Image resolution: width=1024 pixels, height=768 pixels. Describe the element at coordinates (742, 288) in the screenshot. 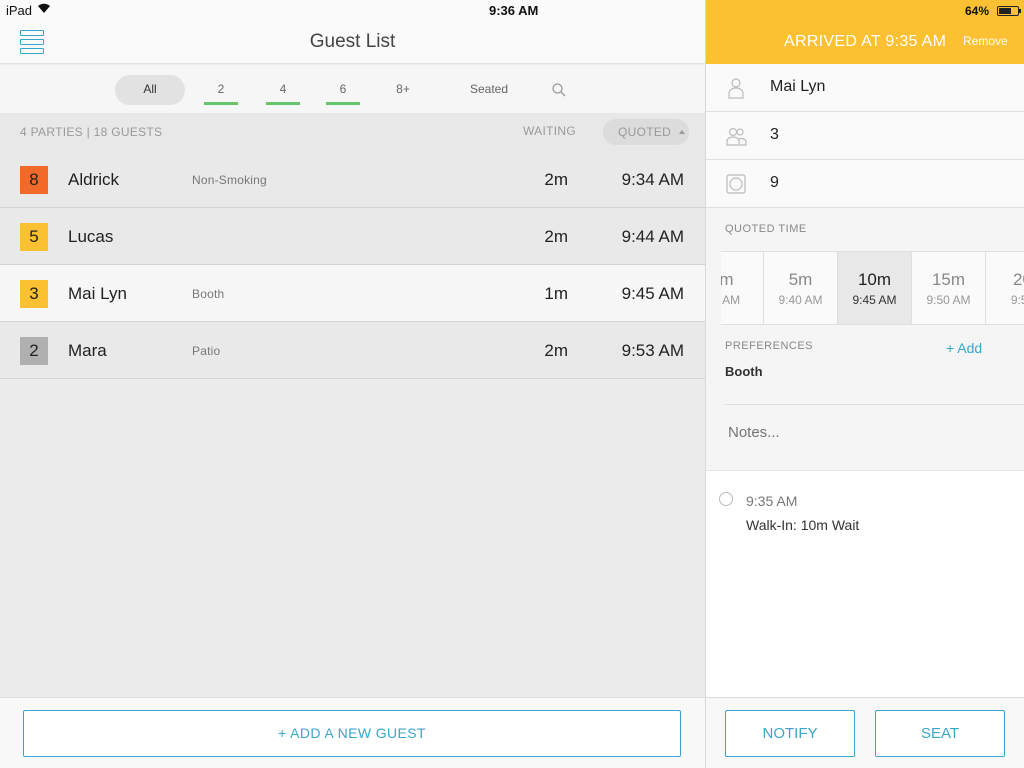

I see `time-option: m 5 AM` at that location.